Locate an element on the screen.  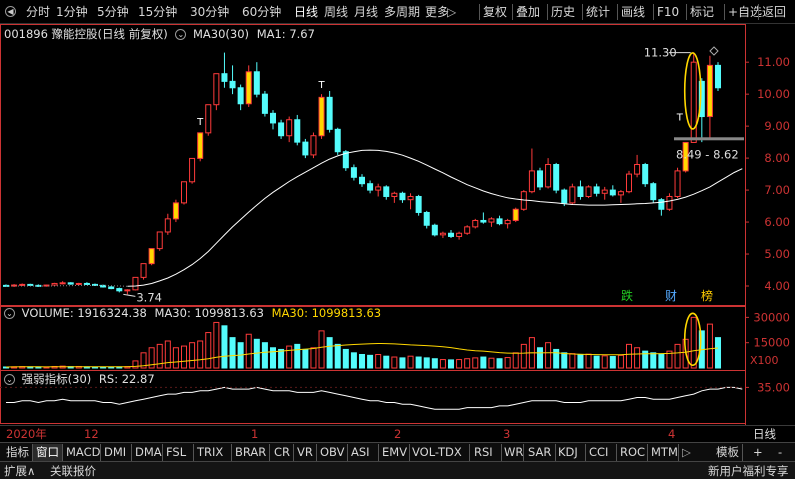
period-tab-10: 更多 is located at coordinates (437, 12).